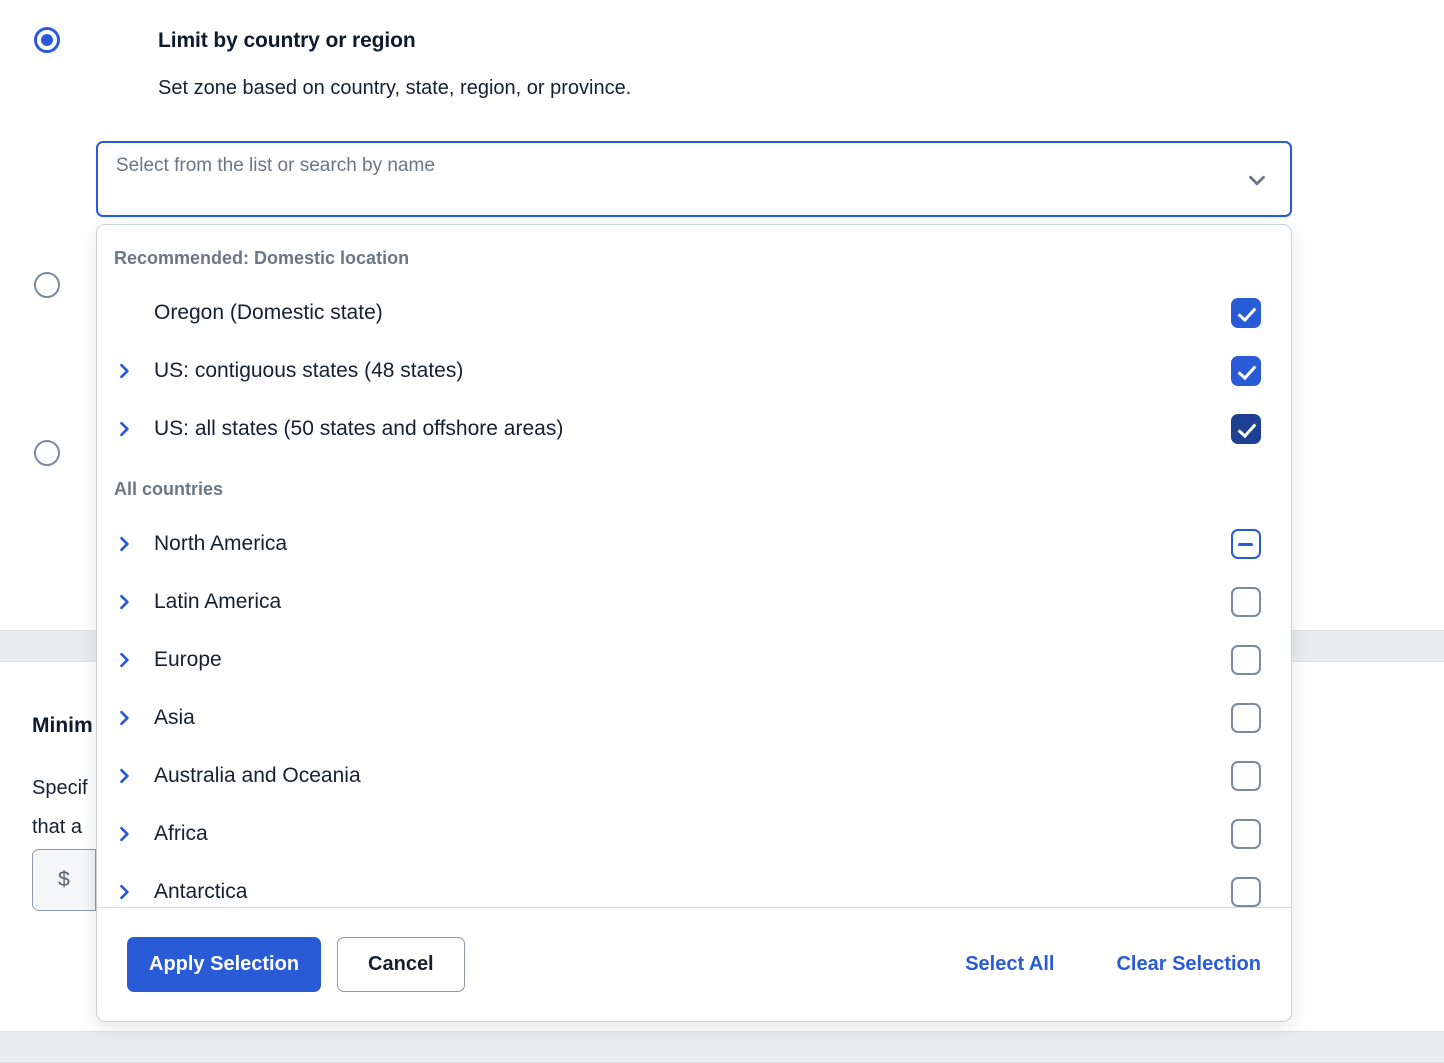 This screenshot has height=1063, width=1444. Describe the element at coordinates (60, 788) in the screenshot. I see `section-paragraph-line-1: Specif` at that location.